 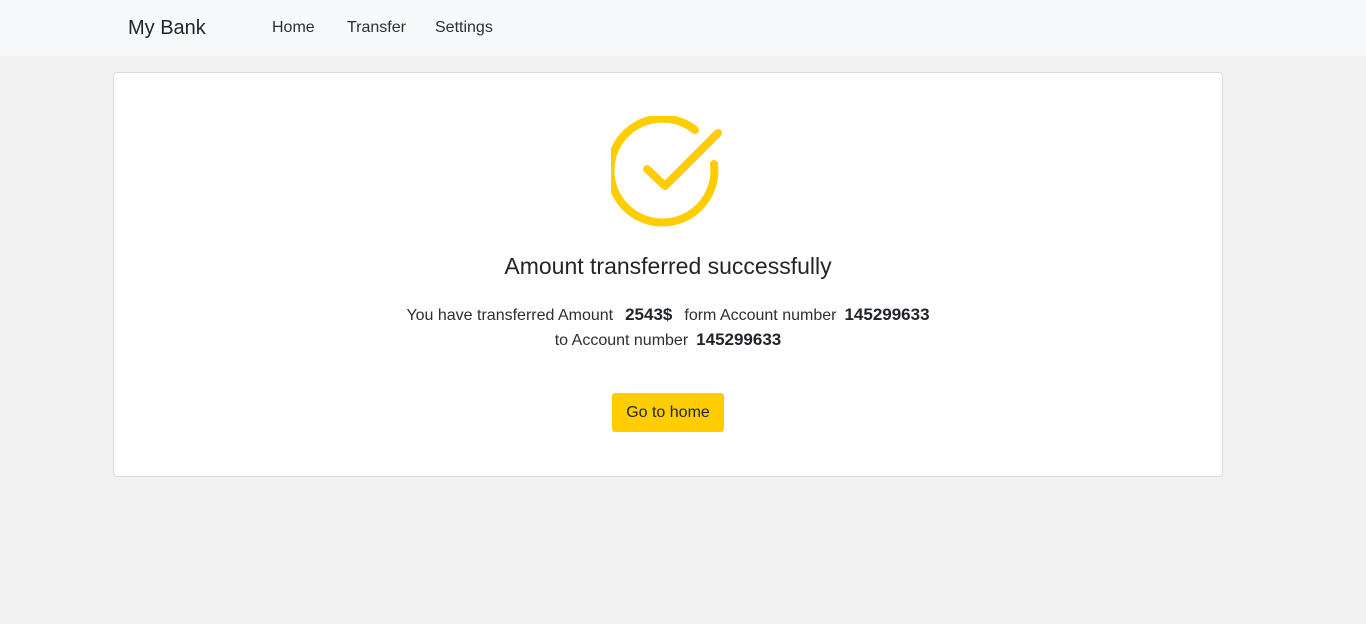 What do you see at coordinates (683, 28) in the screenshot?
I see `top-navbar: My Bank Home Transfer Settings` at bounding box center [683, 28].